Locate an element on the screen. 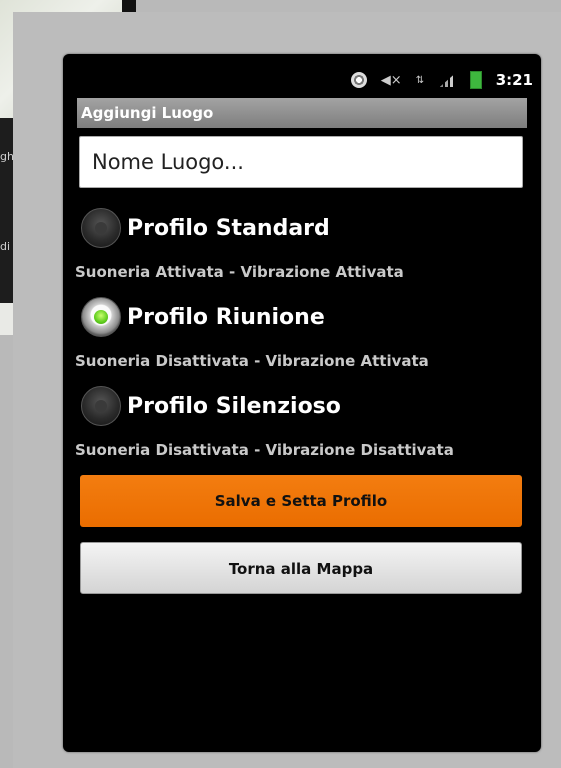  radio-label: Profilo Riunione is located at coordinates (226, 317).